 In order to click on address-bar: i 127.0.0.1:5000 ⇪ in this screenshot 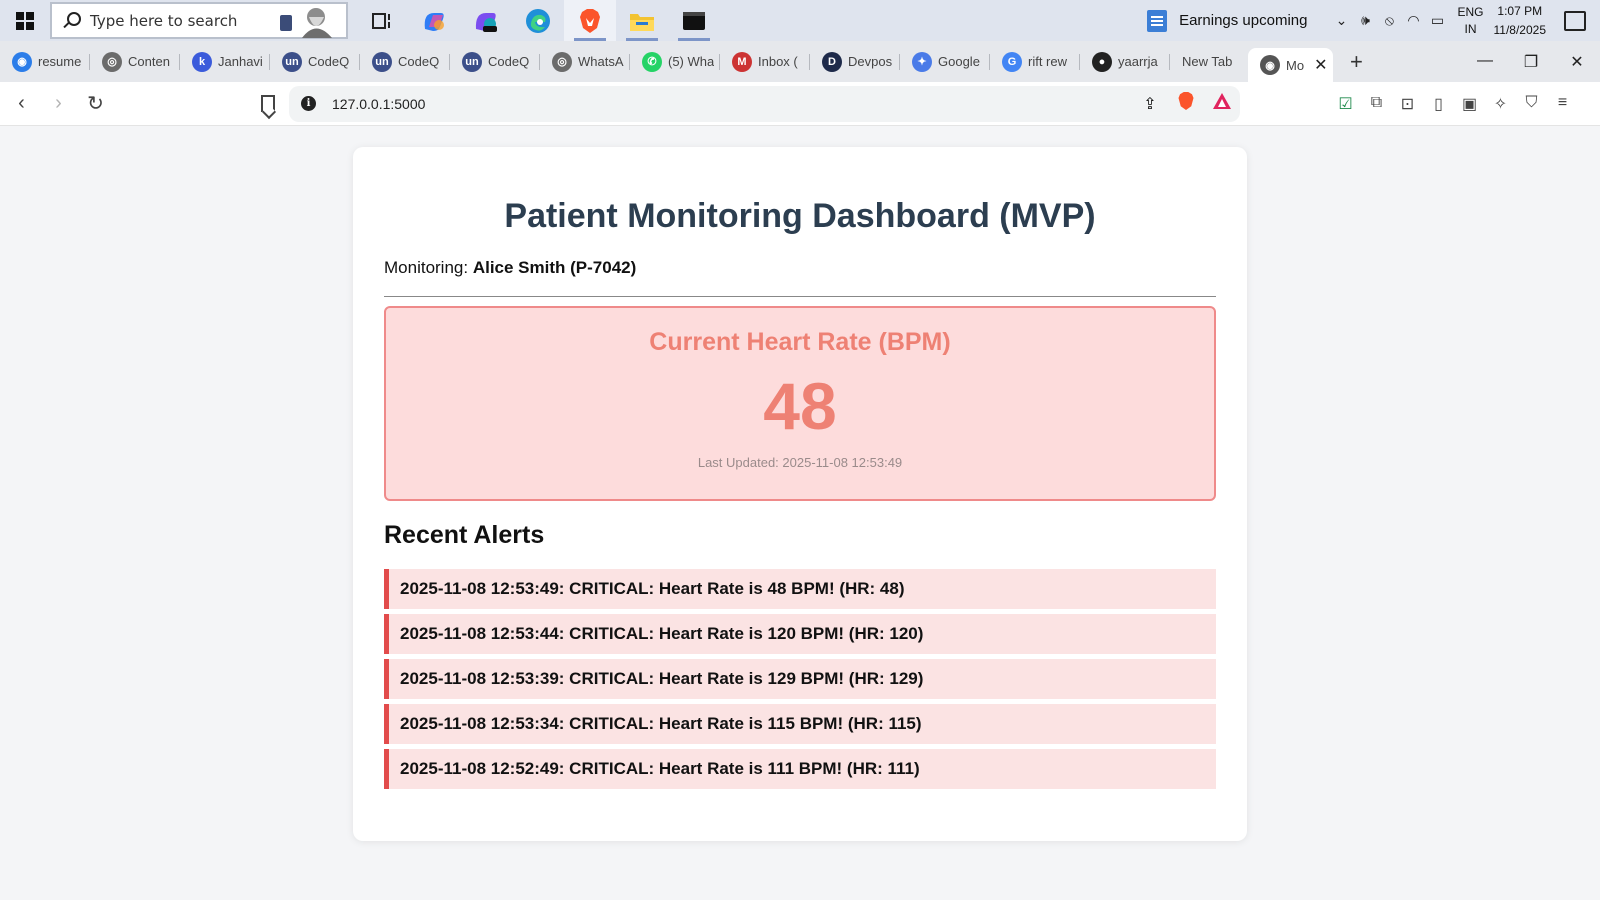, I will do `click(764, 103)`.